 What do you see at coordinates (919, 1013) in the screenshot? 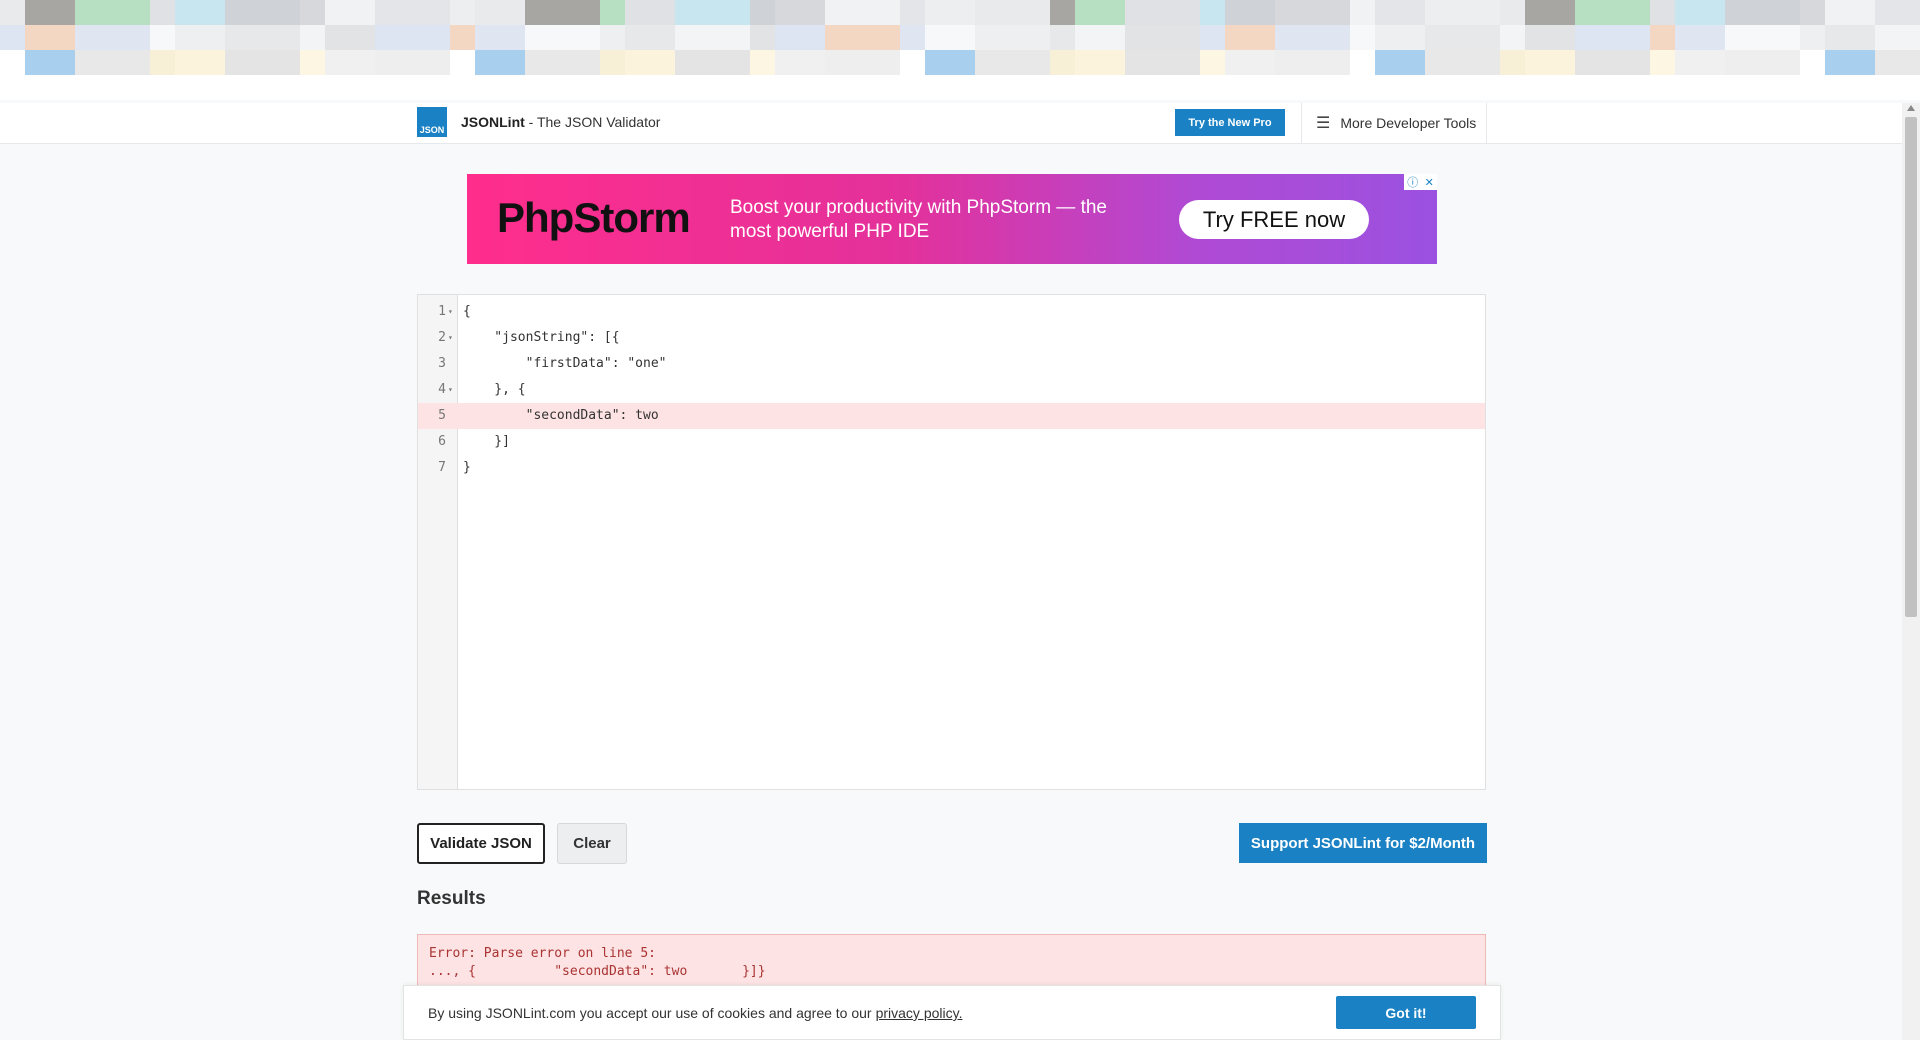
I see `privacy-policy-link: privacy policy.` at bounding box center [919, 1013].